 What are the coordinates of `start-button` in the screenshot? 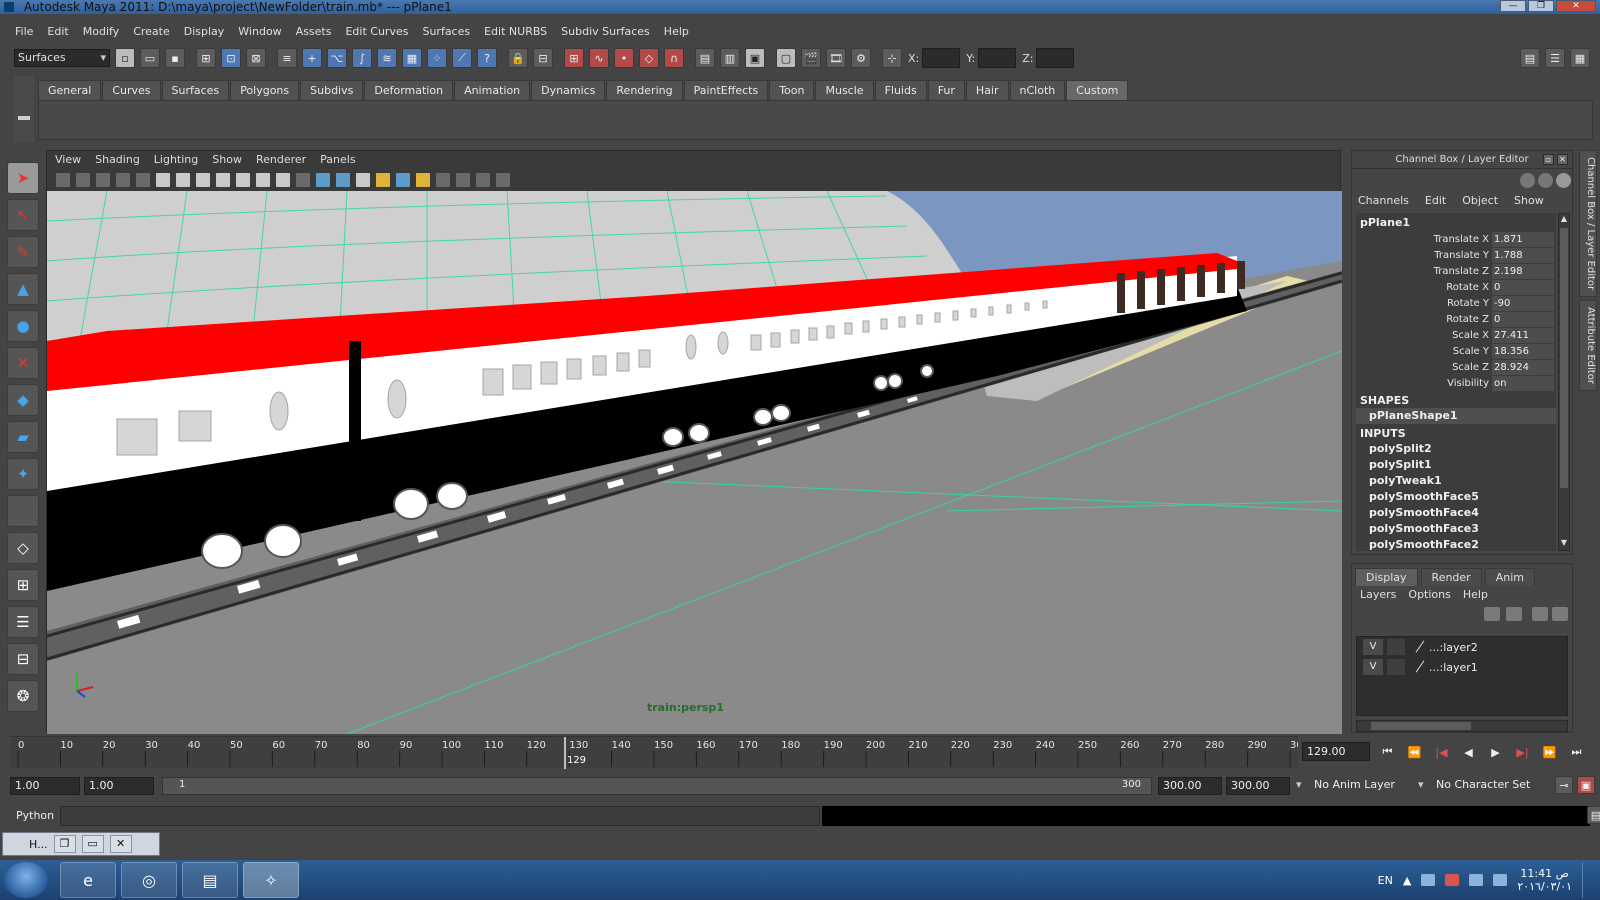 It's located at (26, 880).